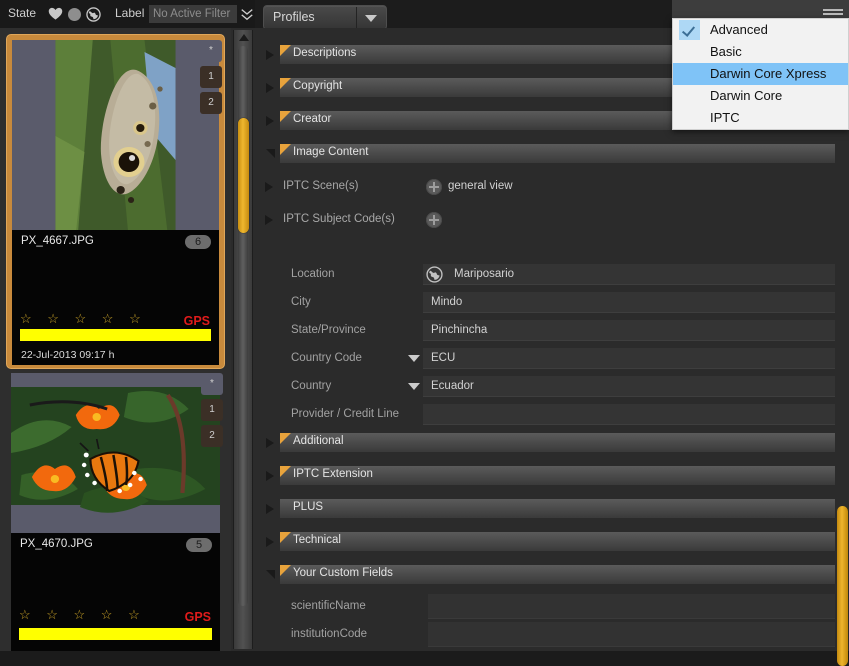 The width and height of the screenshot is (849, 666). I want to click on state-label: State, so click(22, 13).